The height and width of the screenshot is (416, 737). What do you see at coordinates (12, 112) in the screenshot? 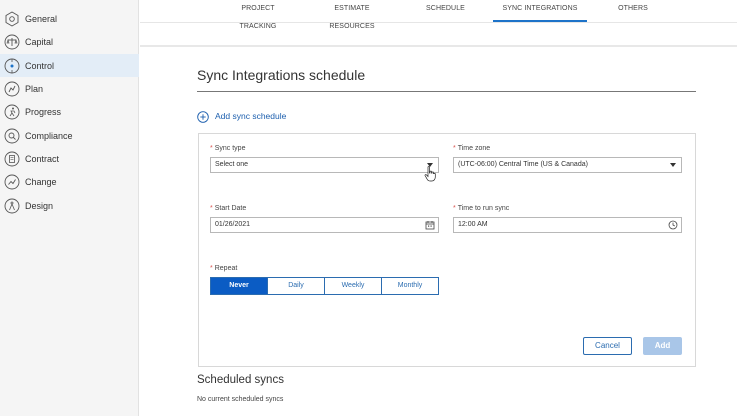
I see `running-icon` at bounding box center [12, 112].